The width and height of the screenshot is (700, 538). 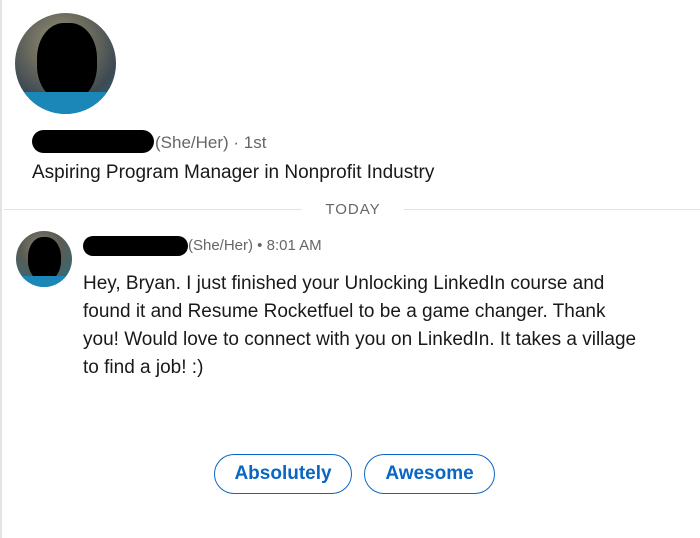 I want to click on profile-avatar, so click(x=65, y=63).